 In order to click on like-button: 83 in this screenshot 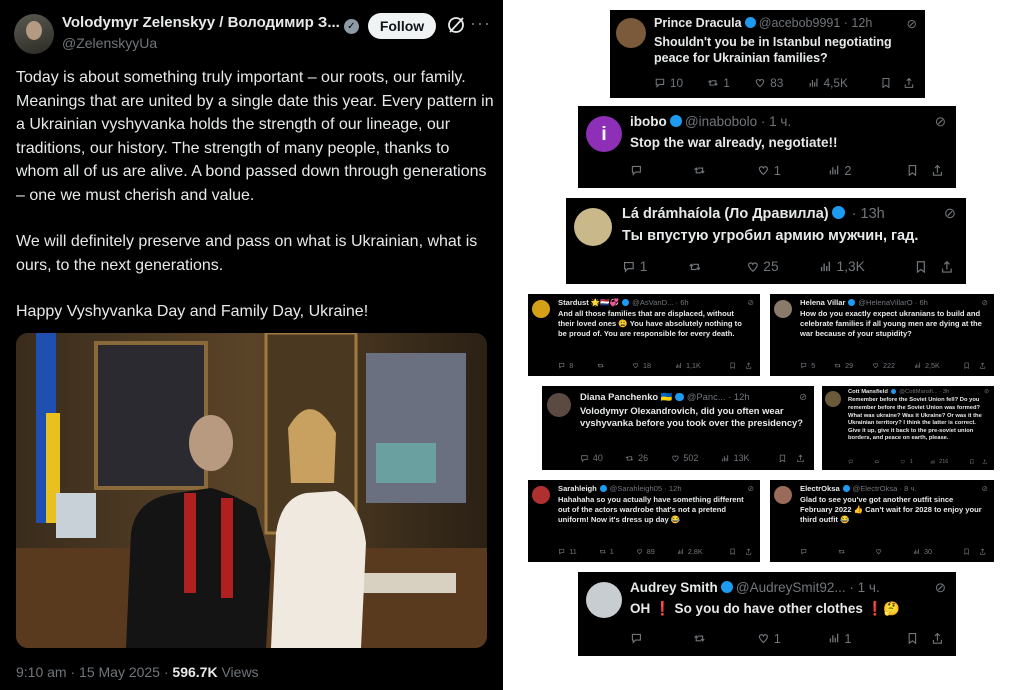, I will do `click(768, 83)`.